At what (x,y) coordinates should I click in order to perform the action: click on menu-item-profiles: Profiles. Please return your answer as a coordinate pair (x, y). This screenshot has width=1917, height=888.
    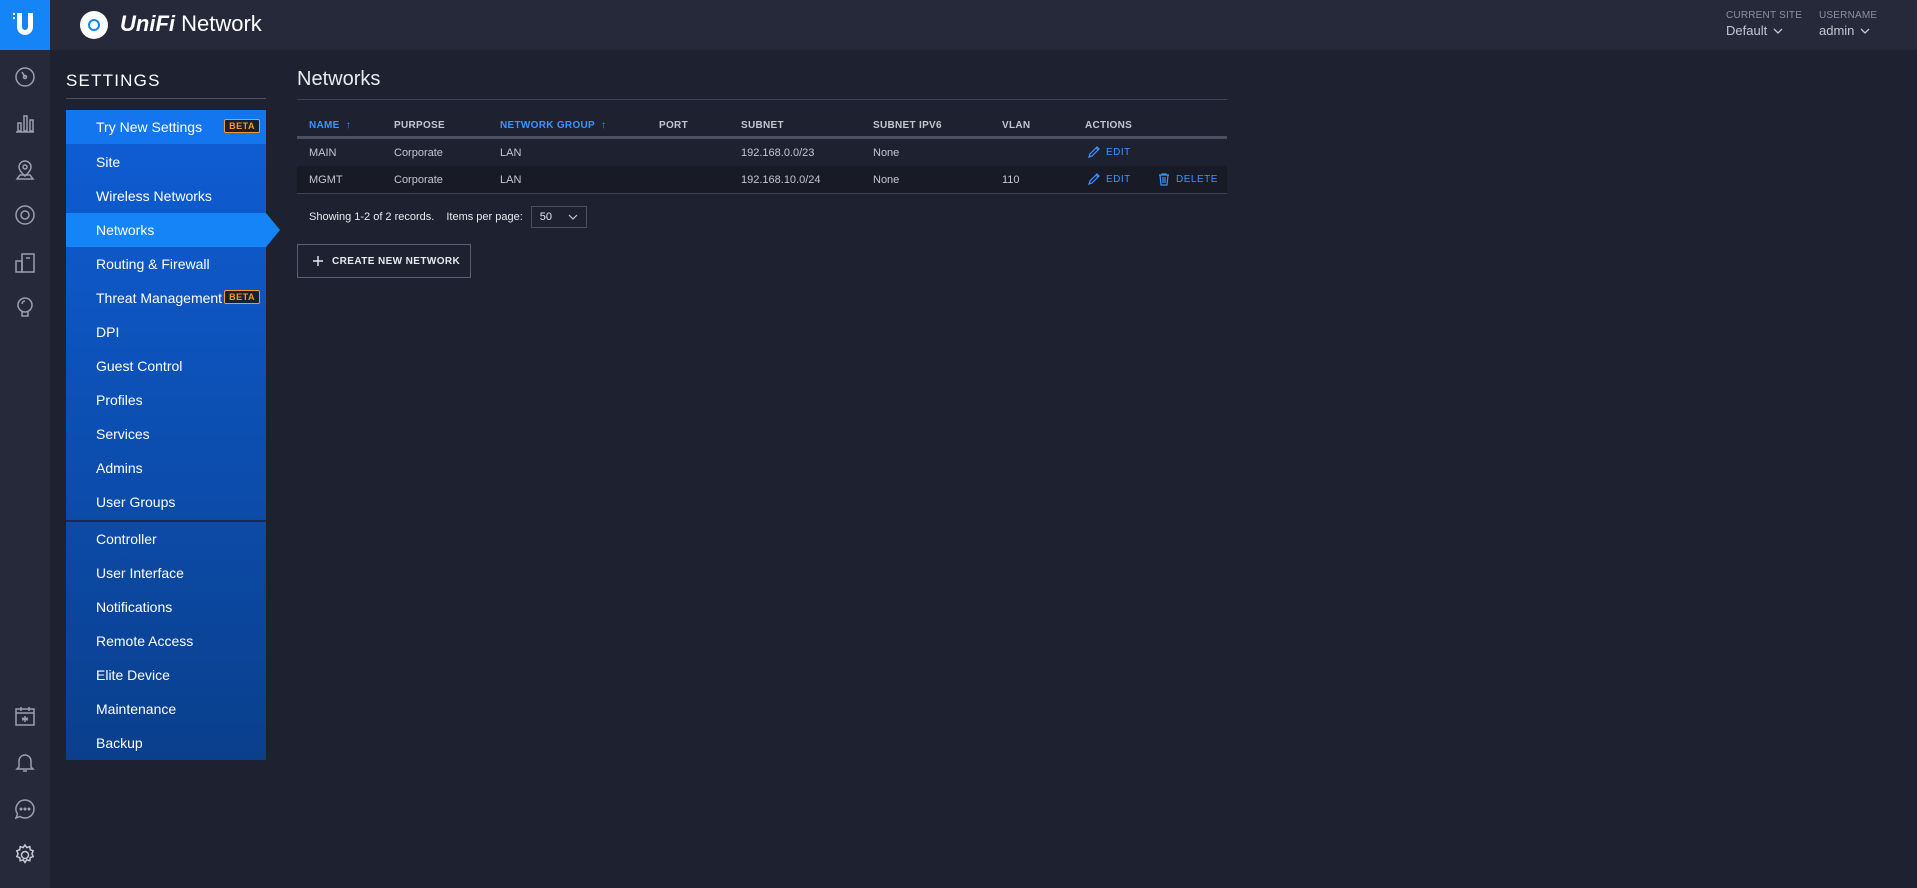
    Looking at the image, I should click on (166, 400).